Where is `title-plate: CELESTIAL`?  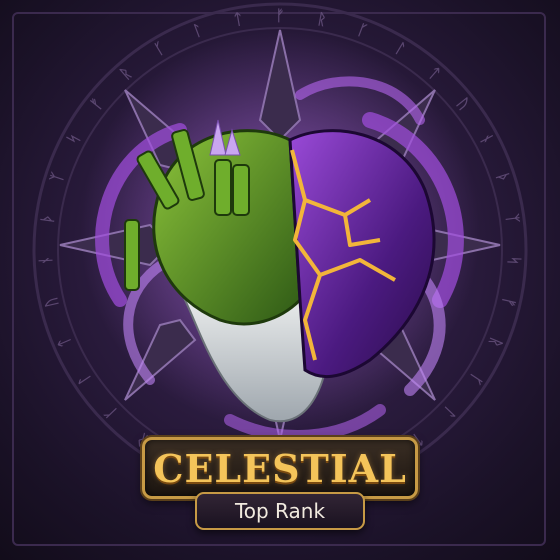
title-plate: CELESTIAL is located at coordinates (280, 468).